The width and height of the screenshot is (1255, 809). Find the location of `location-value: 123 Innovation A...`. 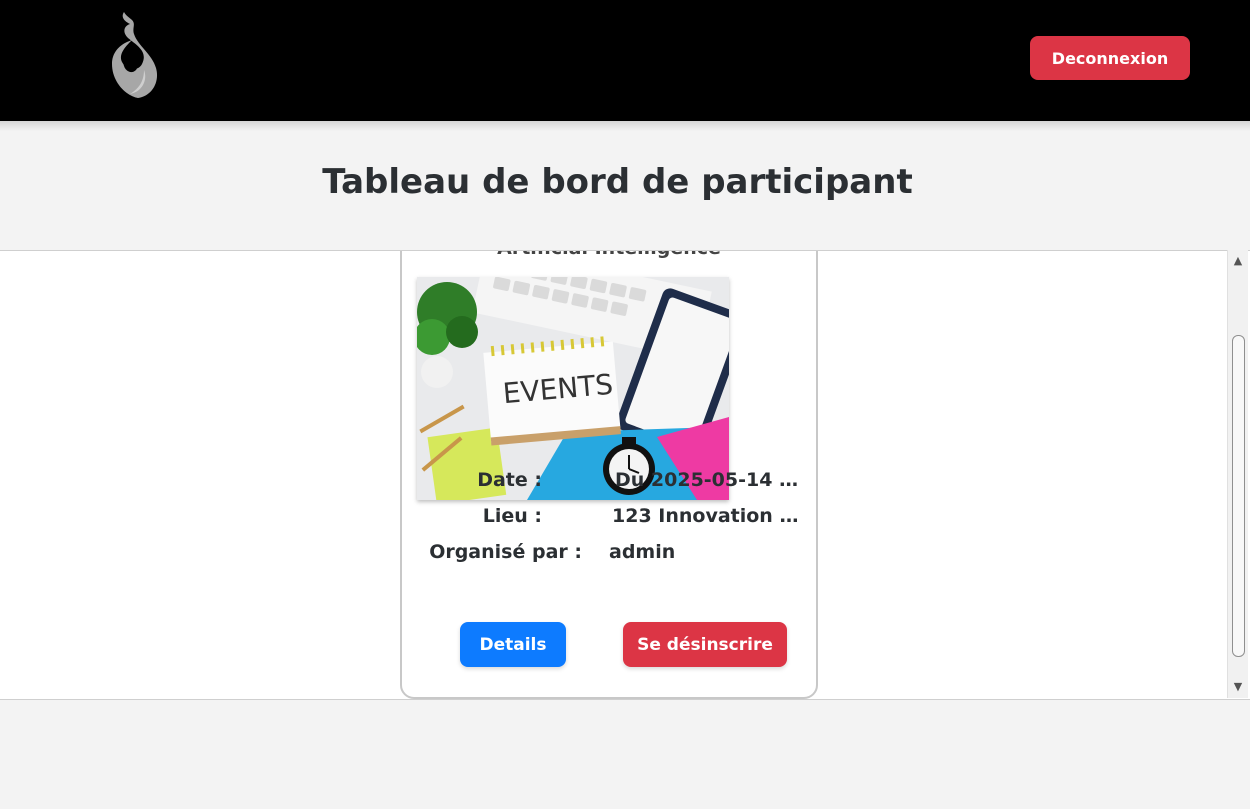

location-value: 123 Innovation A... is located at coordinates (706, 516).